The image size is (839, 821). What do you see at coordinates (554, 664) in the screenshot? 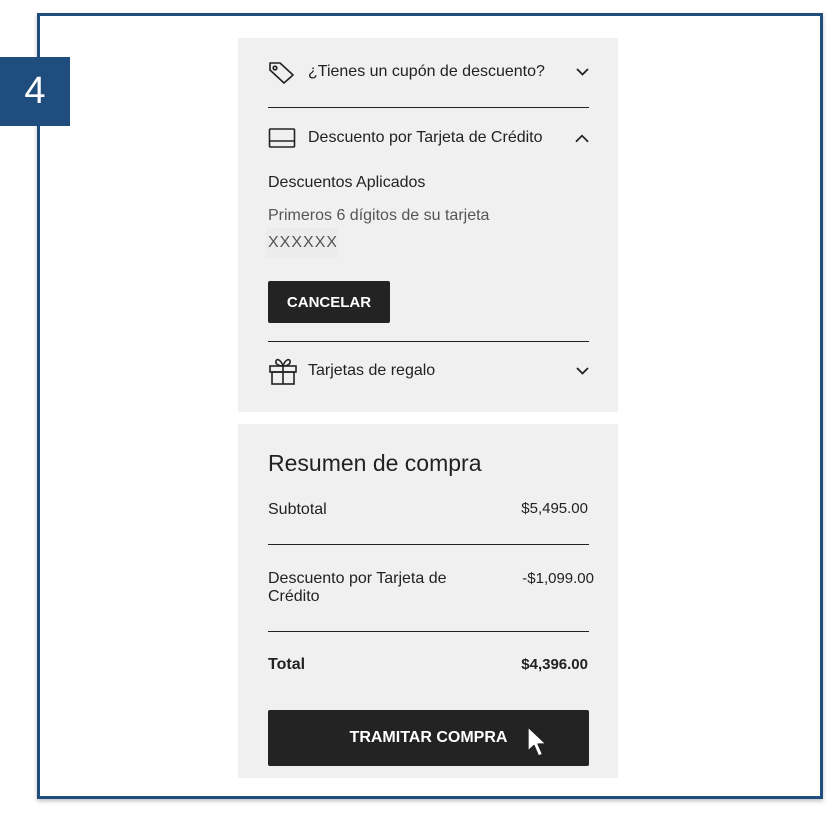
I see `total-value: $4,396.00` at bounding box center [554, 664].